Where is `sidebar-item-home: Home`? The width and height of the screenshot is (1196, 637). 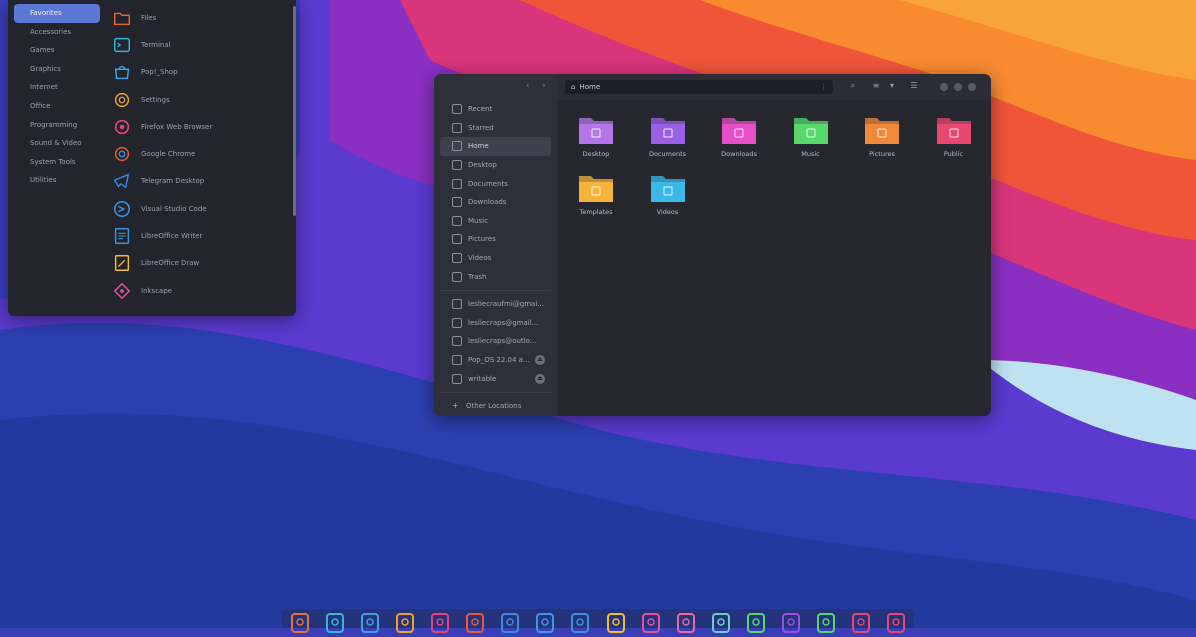
sidebar-item-home: Home is located at coordinates (495, 146).